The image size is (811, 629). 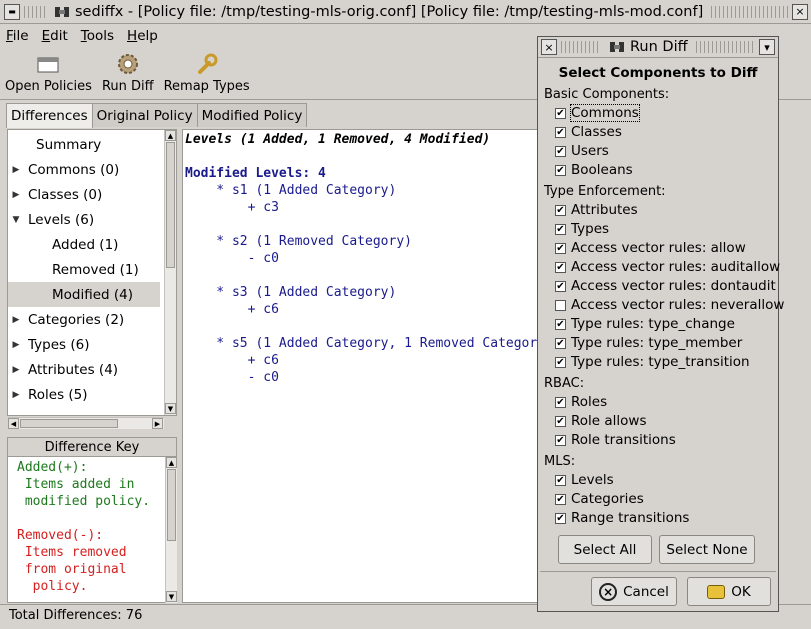 What do you see at coordinates (741, 591) in the screenshot?
I see `ok-label: OK` at bounding box center [741, 591].